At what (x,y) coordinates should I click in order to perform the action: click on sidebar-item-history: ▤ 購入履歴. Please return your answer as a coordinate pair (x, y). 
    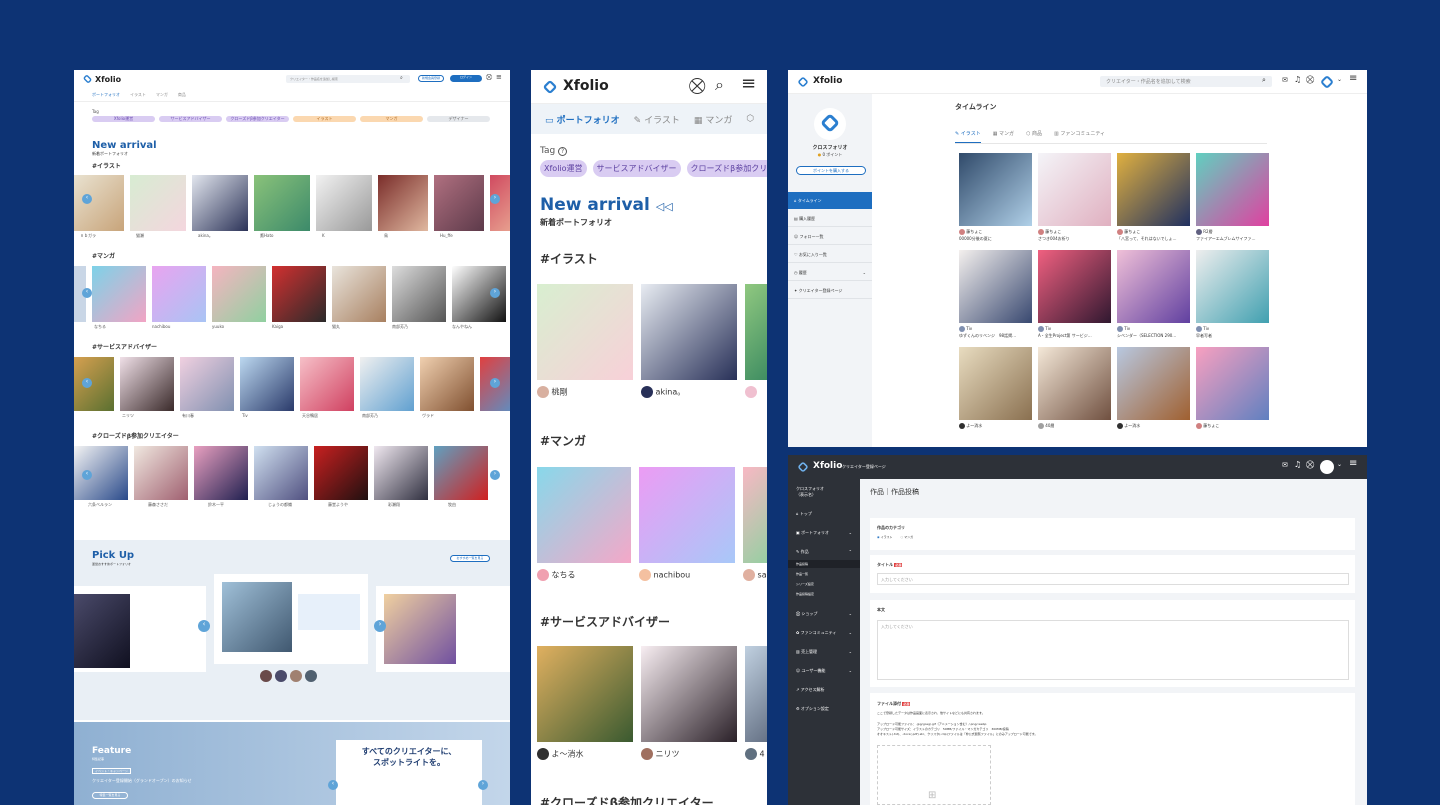
    Looking at the image, I should click on (830, 218).